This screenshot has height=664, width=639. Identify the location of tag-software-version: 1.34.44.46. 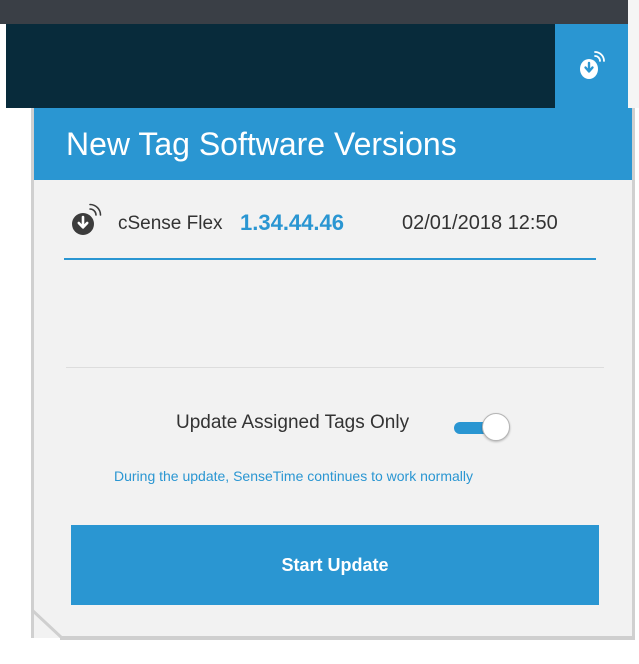
(292, 222).